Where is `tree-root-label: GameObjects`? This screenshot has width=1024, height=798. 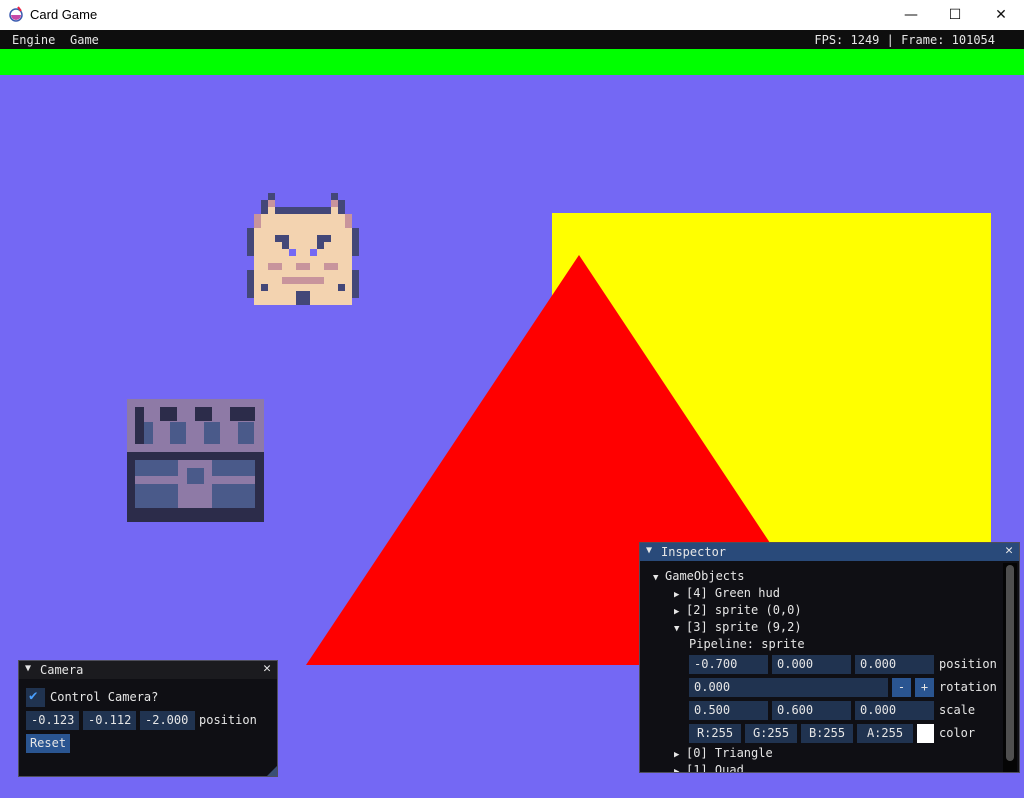
tree-root-label: GameObjects is located at coordinates (705, 576).